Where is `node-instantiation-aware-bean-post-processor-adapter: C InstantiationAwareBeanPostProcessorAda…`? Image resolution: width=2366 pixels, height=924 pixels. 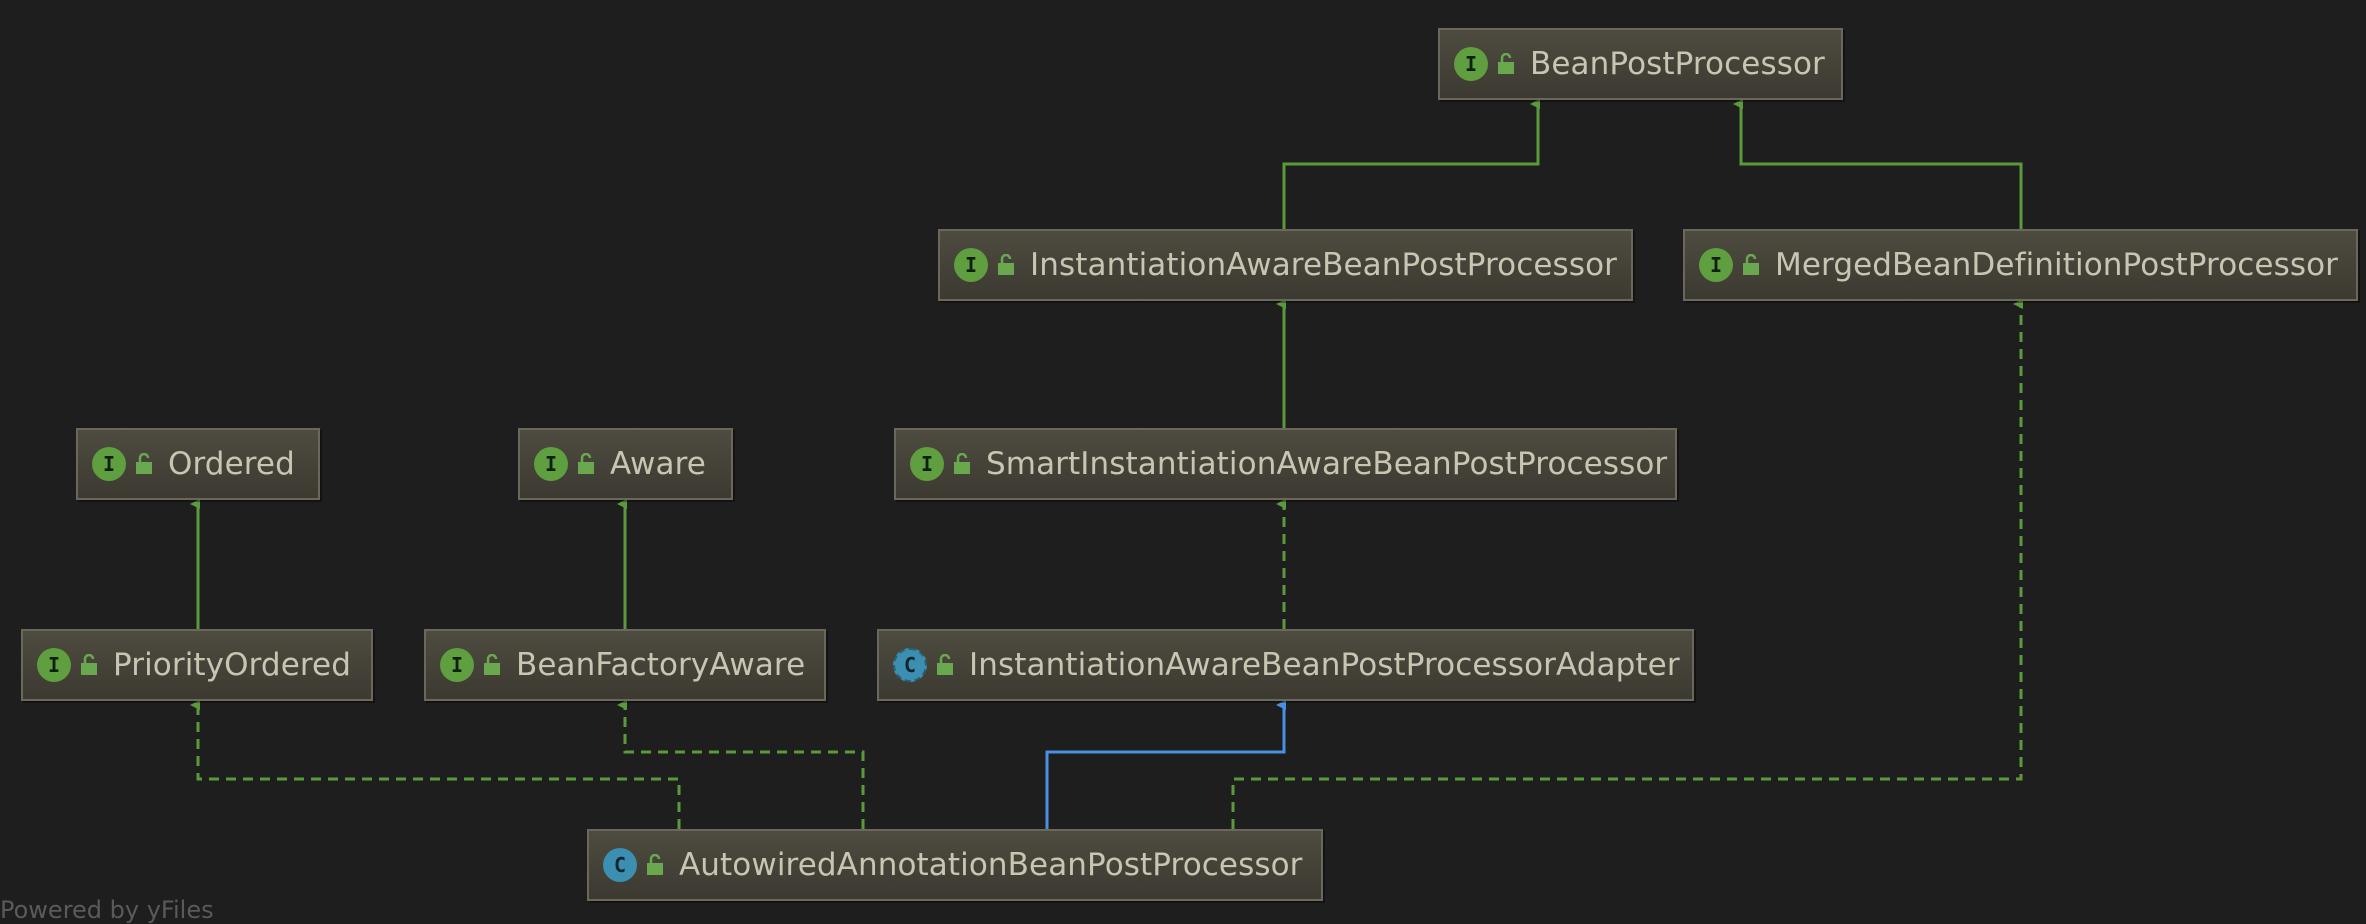 node-instantiation-aware-bean-post-processor-adapter: C InstantiationAwareBeanPostProcessorAda… is located at coordinates (1285, 665).